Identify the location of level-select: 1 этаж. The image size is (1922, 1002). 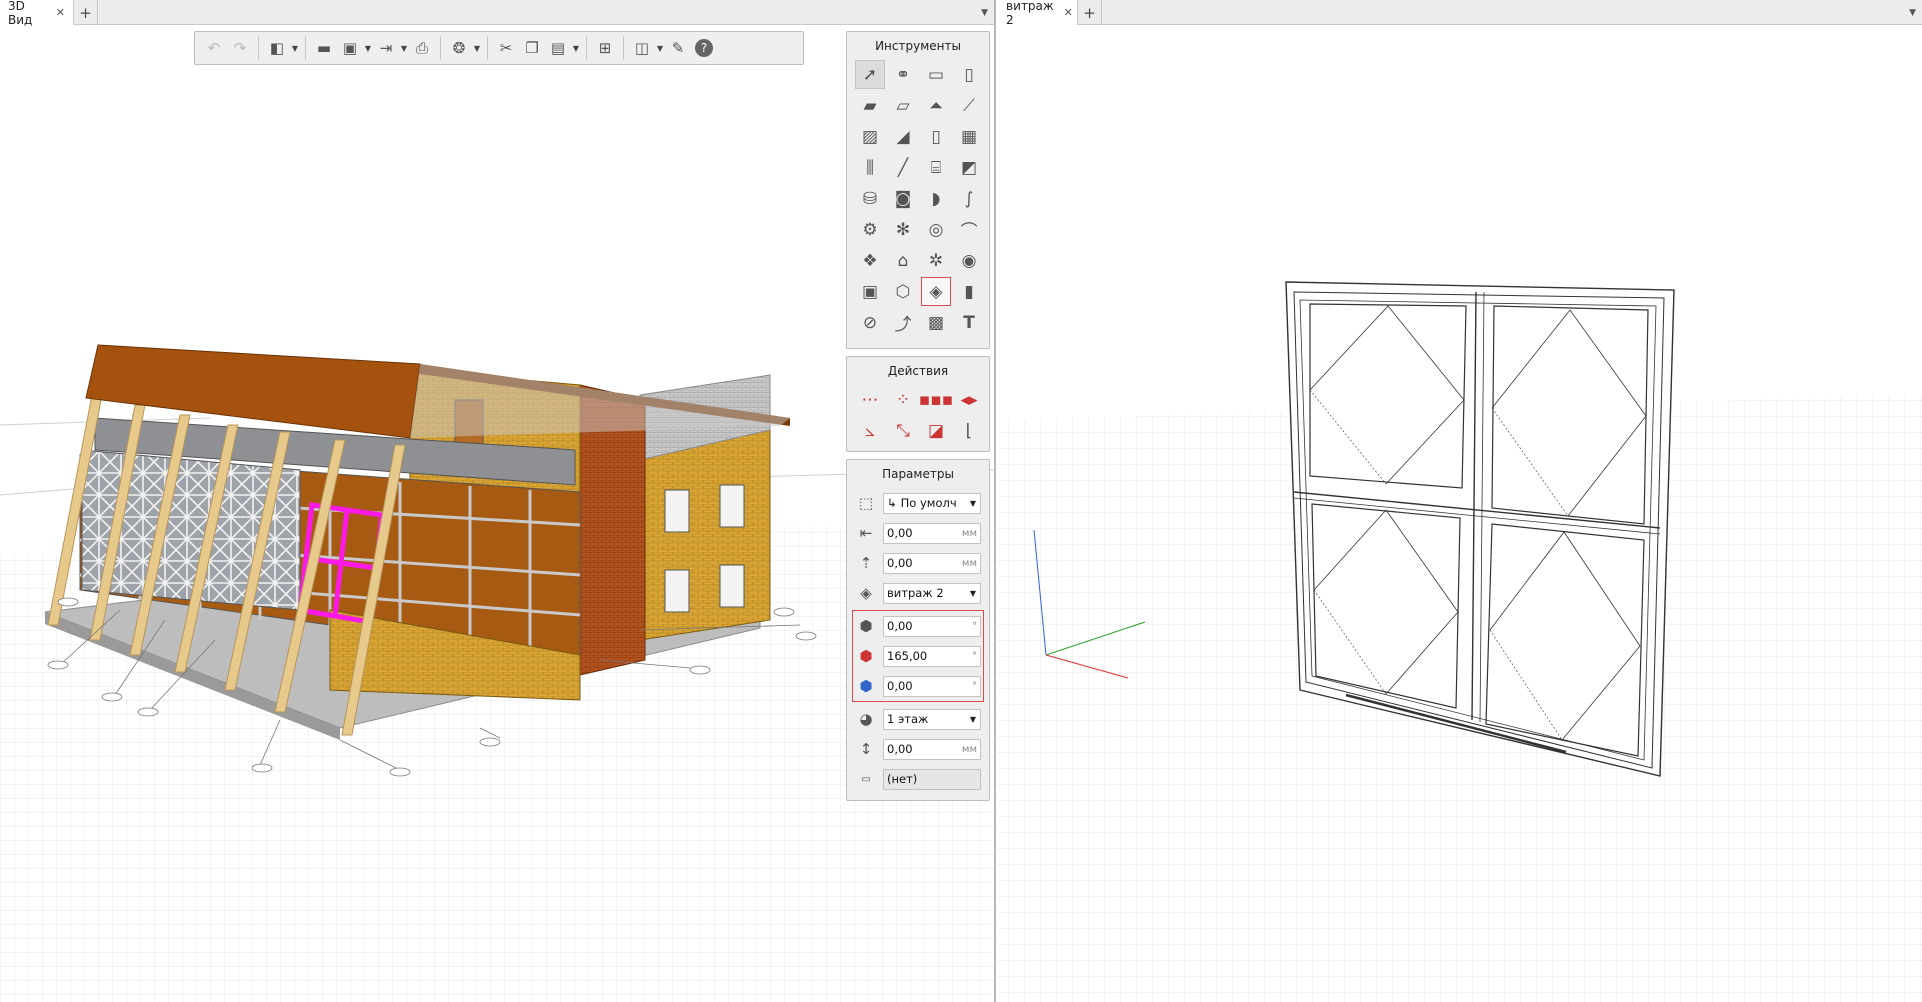
(932, 719).